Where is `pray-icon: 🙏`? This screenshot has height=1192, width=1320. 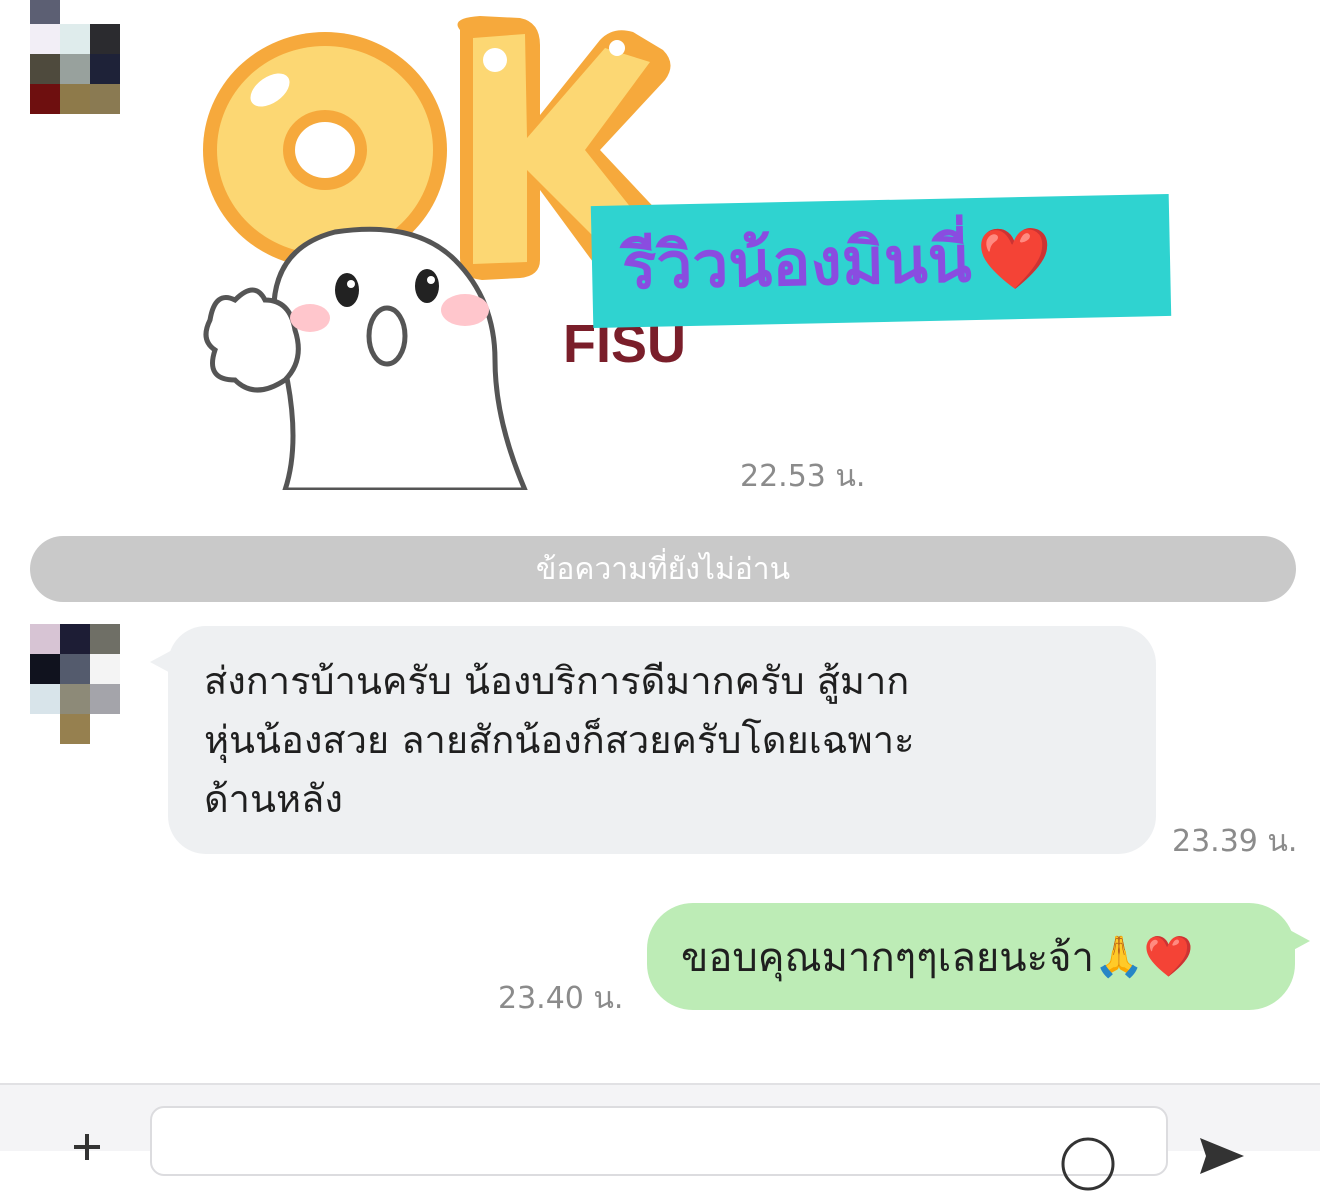 pray-icon: 🙏 is located at coordinates (1119, 957).